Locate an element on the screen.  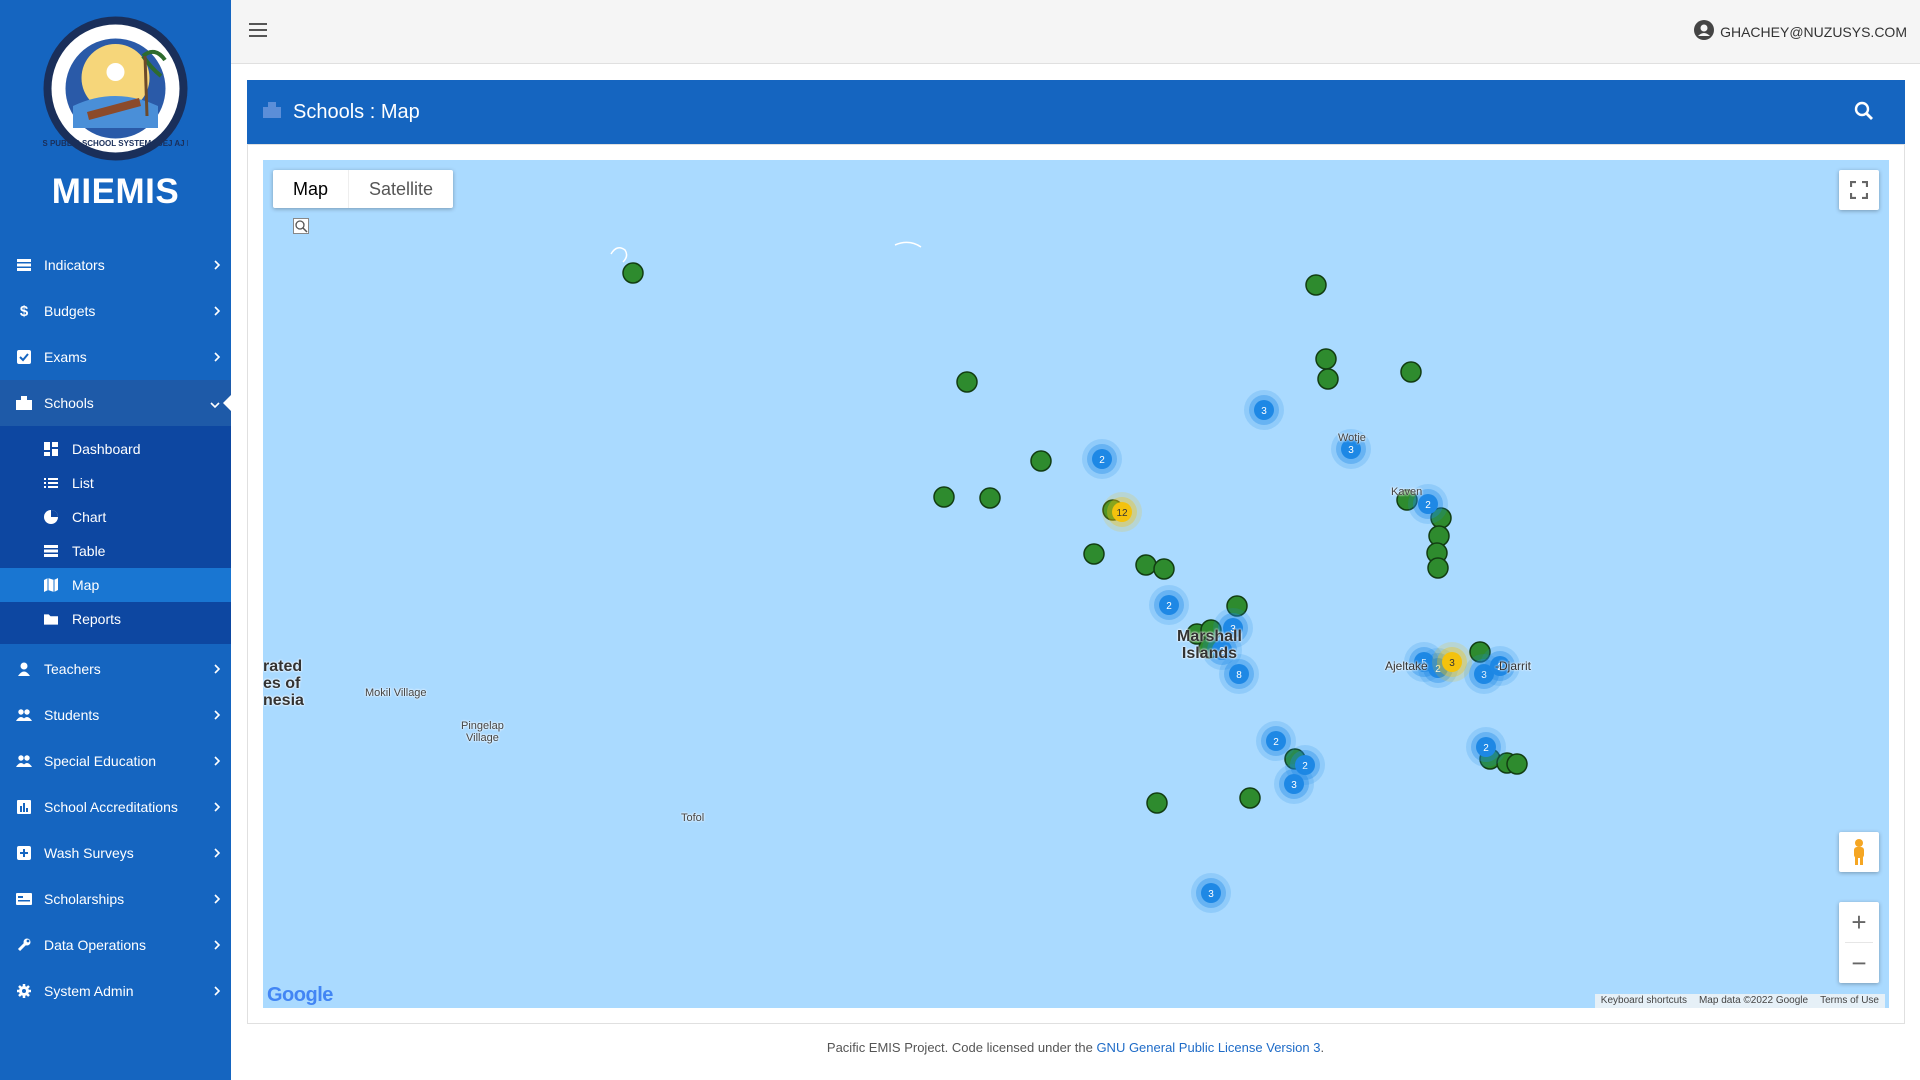
sidebar-item-special-education: Special Education is located at coordinates (115, 761).